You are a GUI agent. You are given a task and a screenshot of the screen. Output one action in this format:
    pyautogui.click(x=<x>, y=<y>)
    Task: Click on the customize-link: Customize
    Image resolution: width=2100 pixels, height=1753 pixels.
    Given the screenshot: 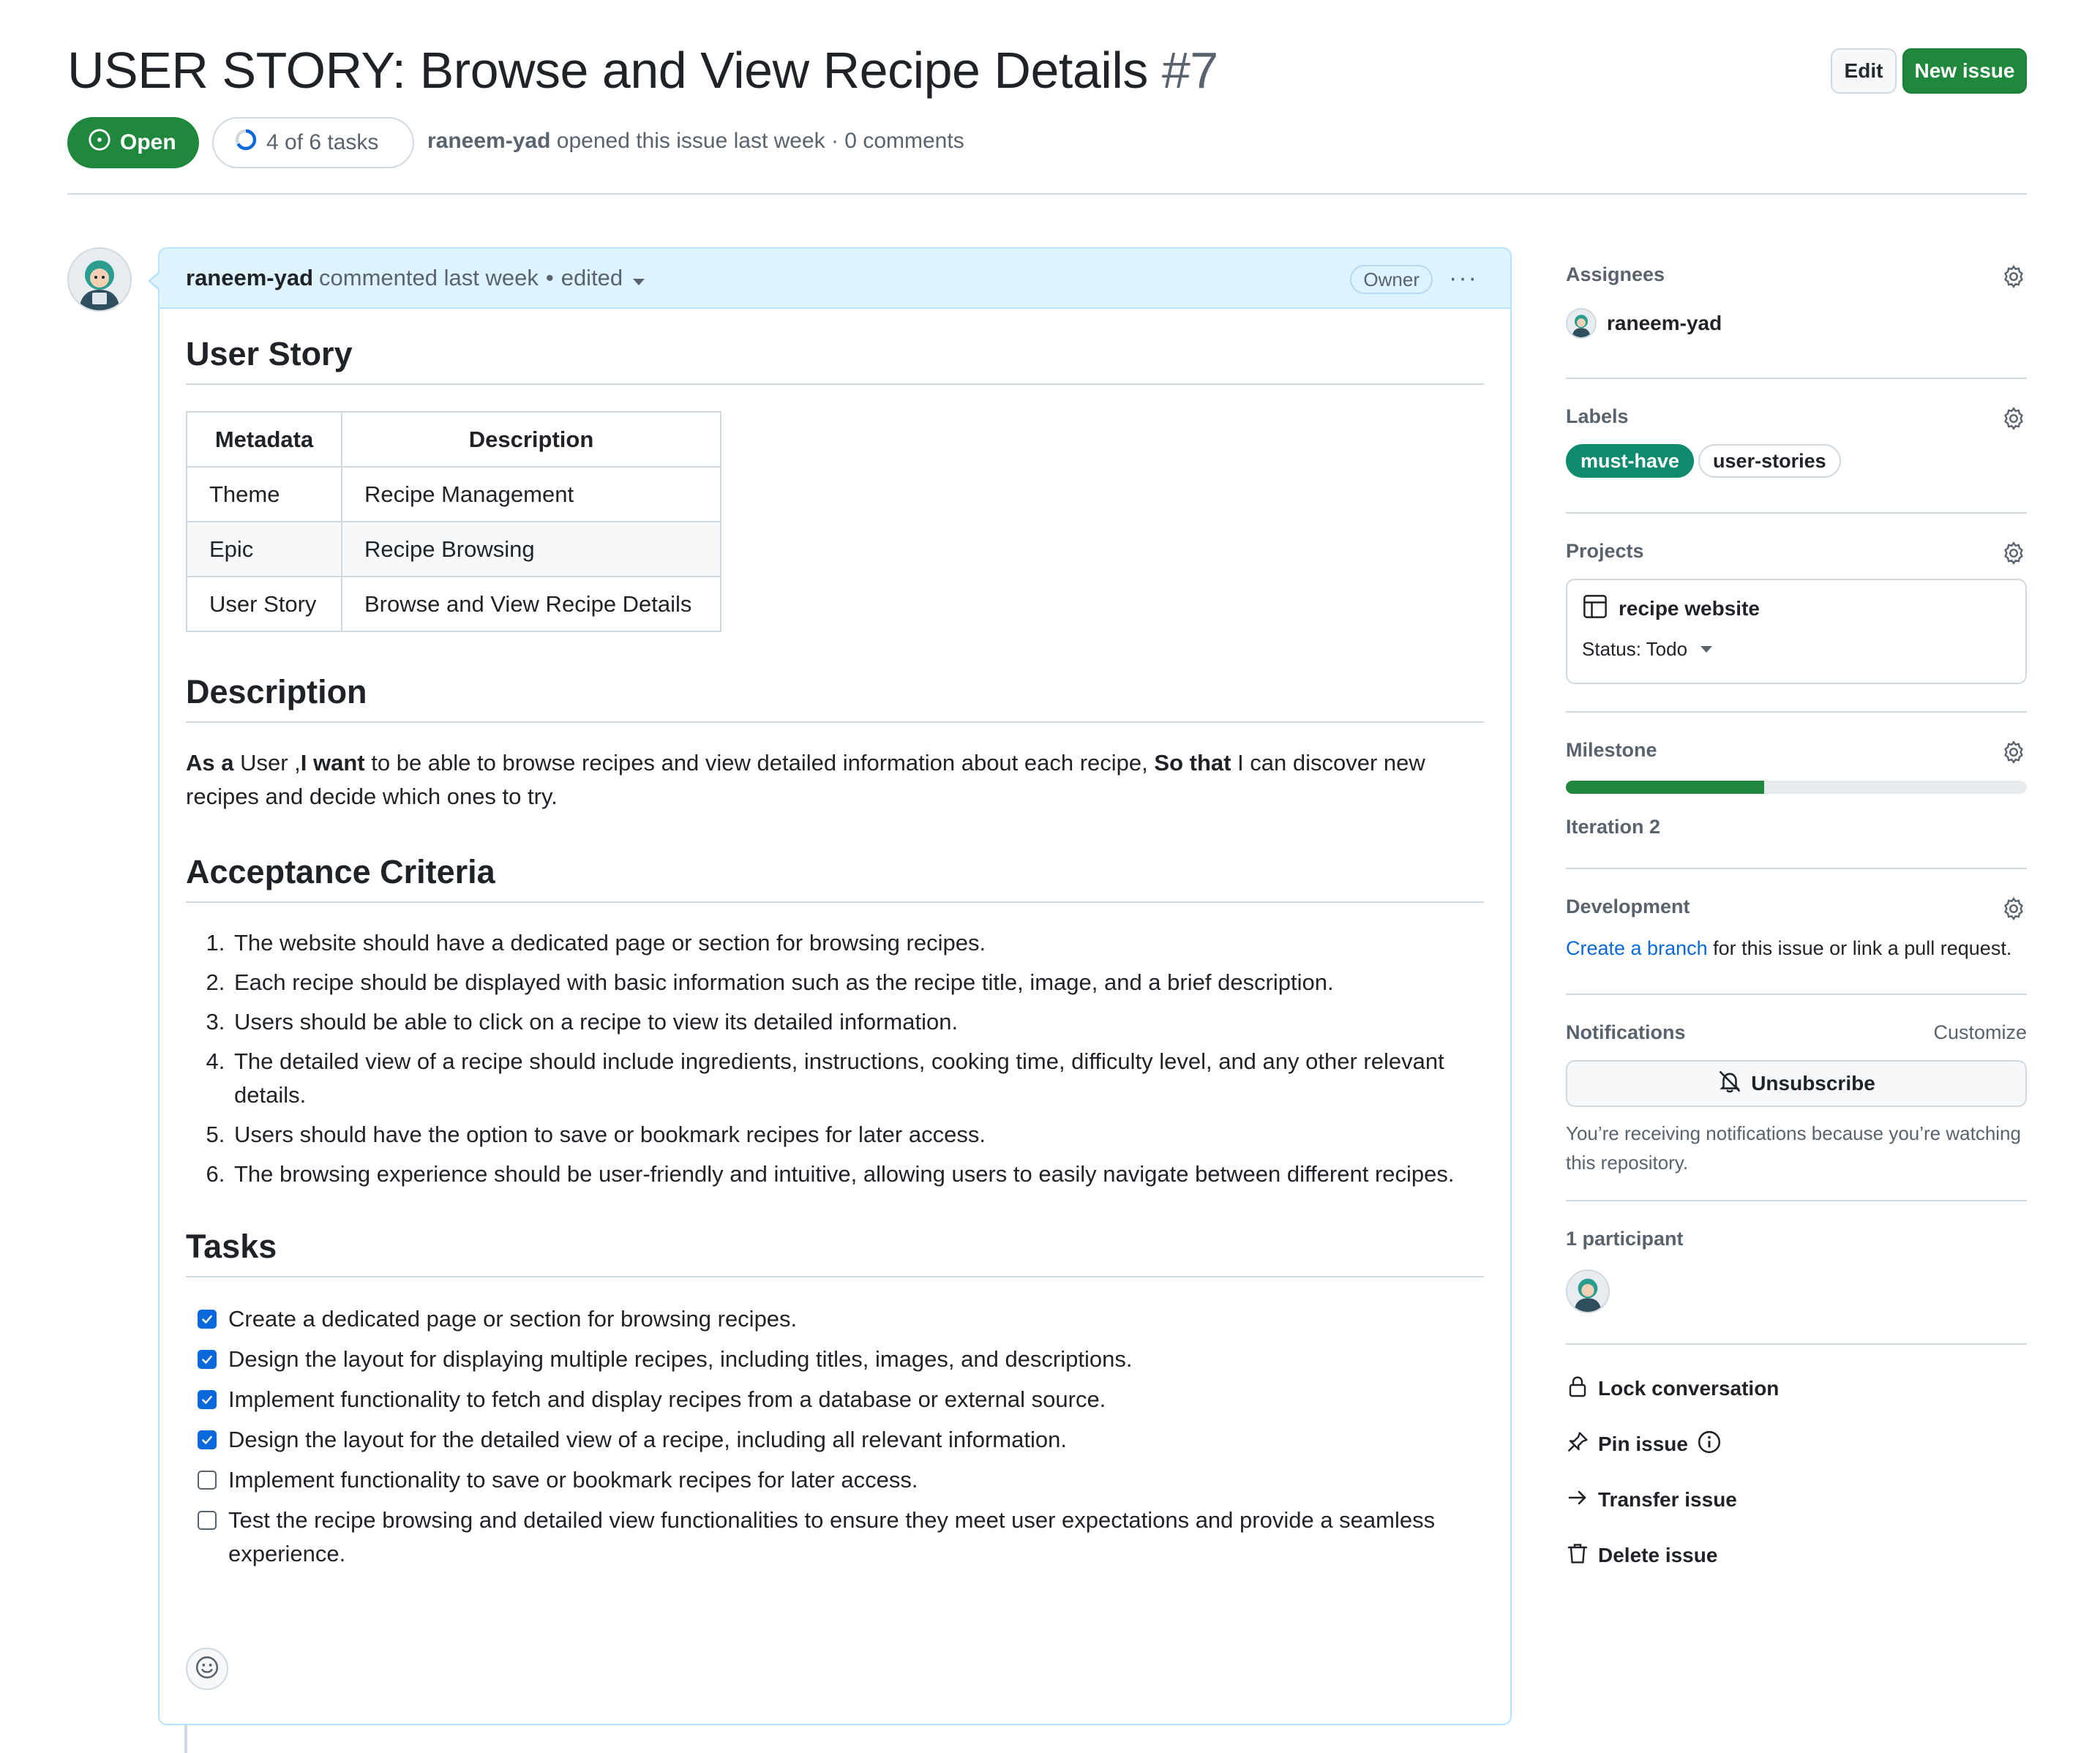 What is the action you would take?
    pyautogui.click(x=1980, y=1032)
    